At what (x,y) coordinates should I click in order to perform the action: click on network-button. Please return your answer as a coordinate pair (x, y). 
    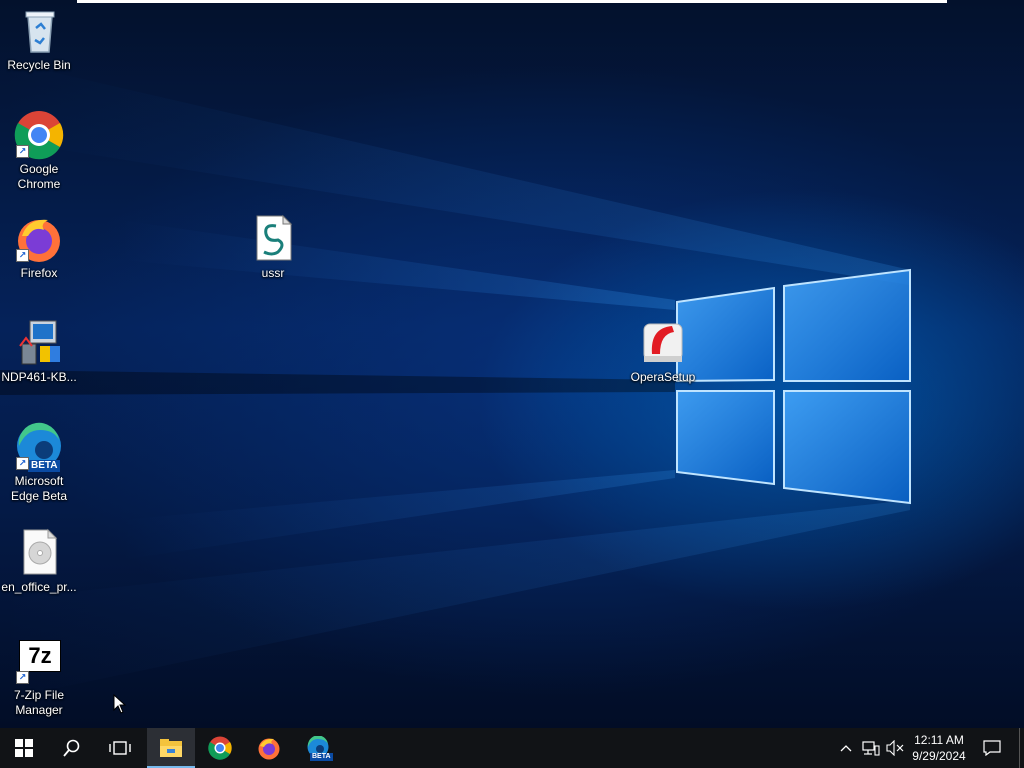
    Looking at the image, I should click on (871, 748).